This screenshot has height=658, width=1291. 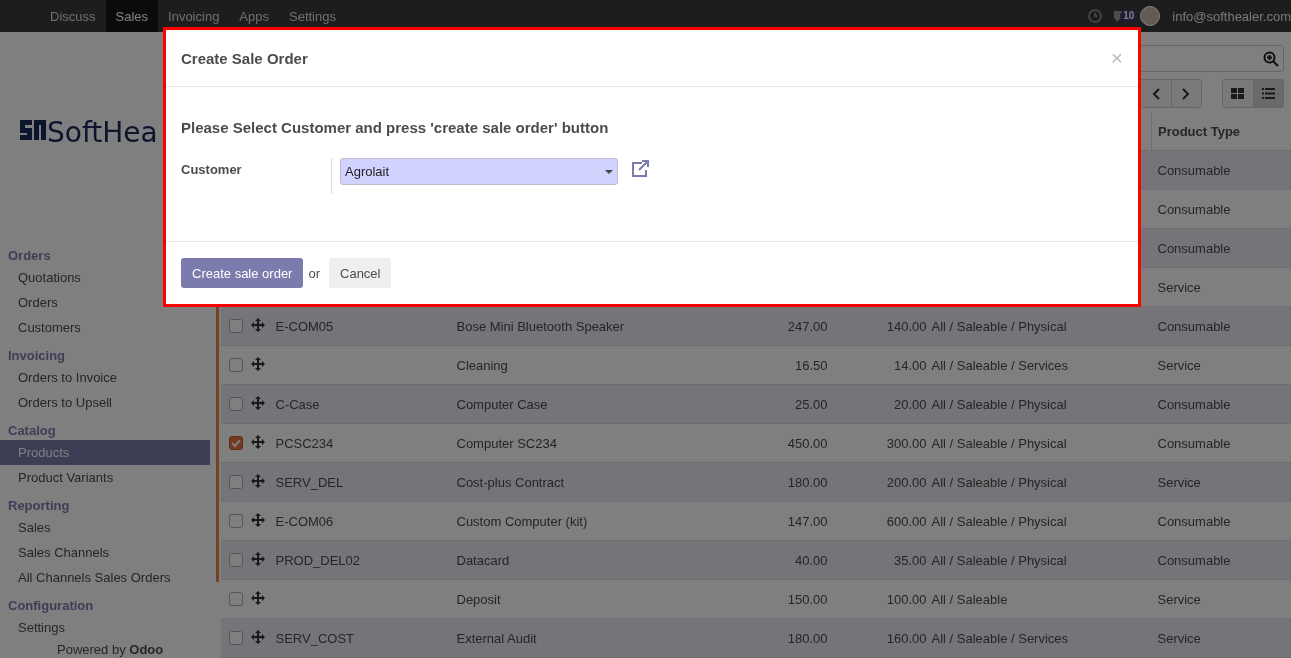 What do you see at coordinates (367, 171) in the screenshot?
I see `dropdown-value: Agrolait` at bounding box center [367, 171].